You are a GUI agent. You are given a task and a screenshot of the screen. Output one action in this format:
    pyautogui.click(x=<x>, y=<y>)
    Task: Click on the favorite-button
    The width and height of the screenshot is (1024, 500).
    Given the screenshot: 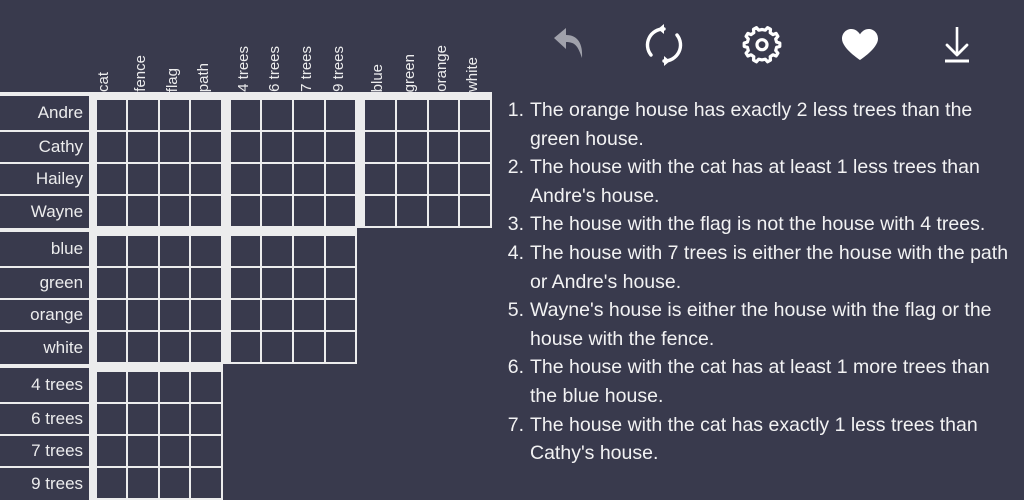 What is the action you would take?
    pyautogui.click(x=860, y=45)
    